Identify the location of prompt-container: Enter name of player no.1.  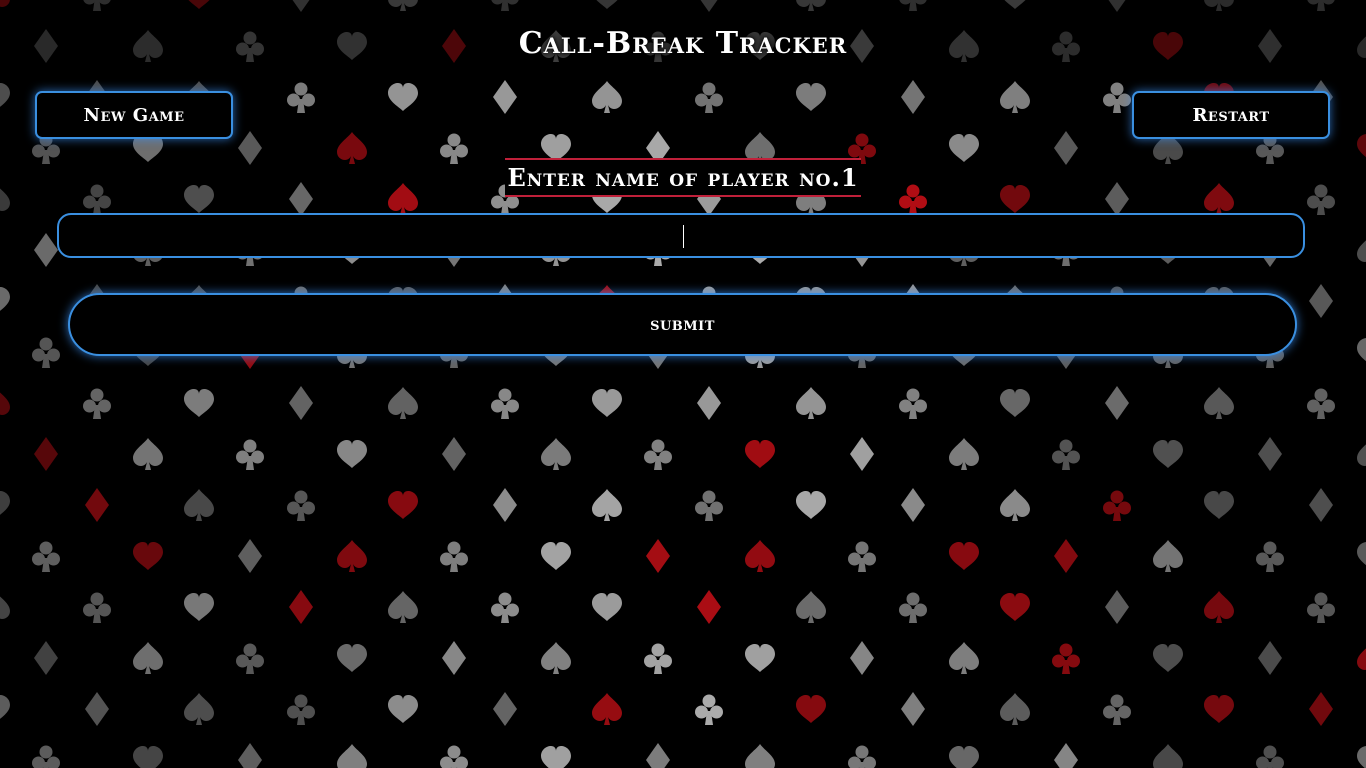
(683, 177).